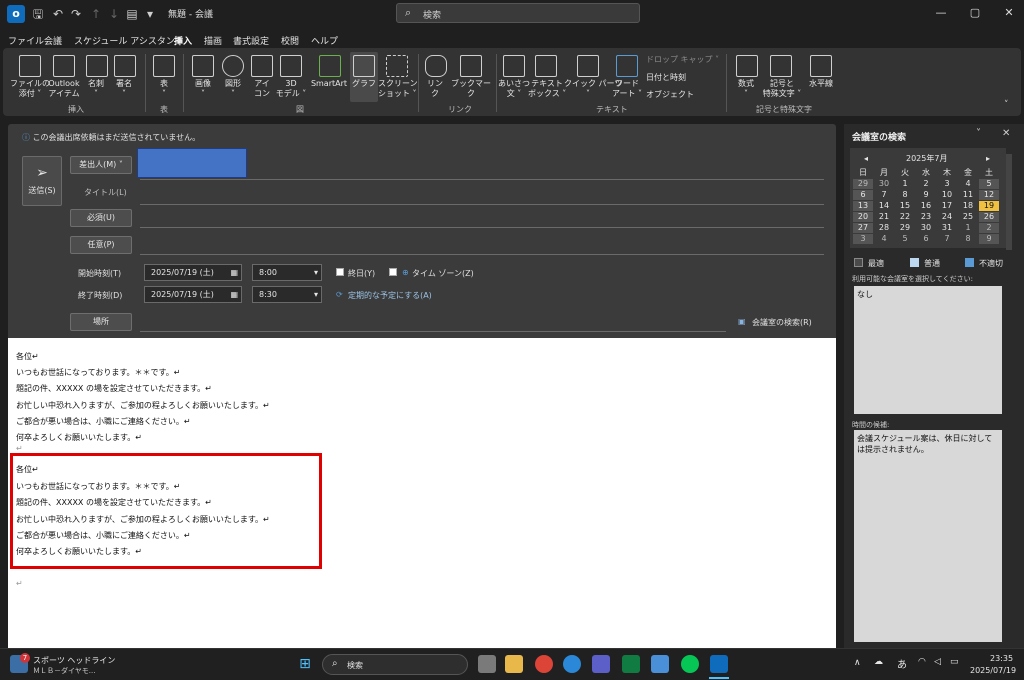  Describe the element at coordinates (58, 14) in the screenshot. I see `undo-icon: ↶` at that location.